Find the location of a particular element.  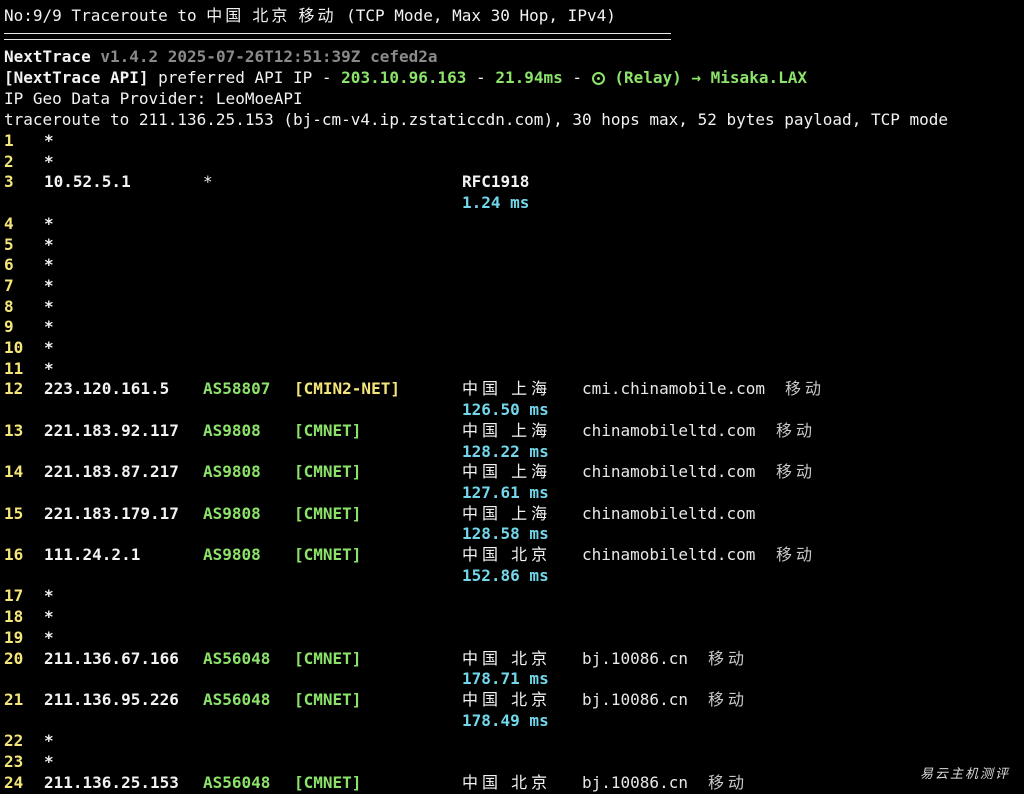

hop-number: 23 is located at coordinates (14, 761).